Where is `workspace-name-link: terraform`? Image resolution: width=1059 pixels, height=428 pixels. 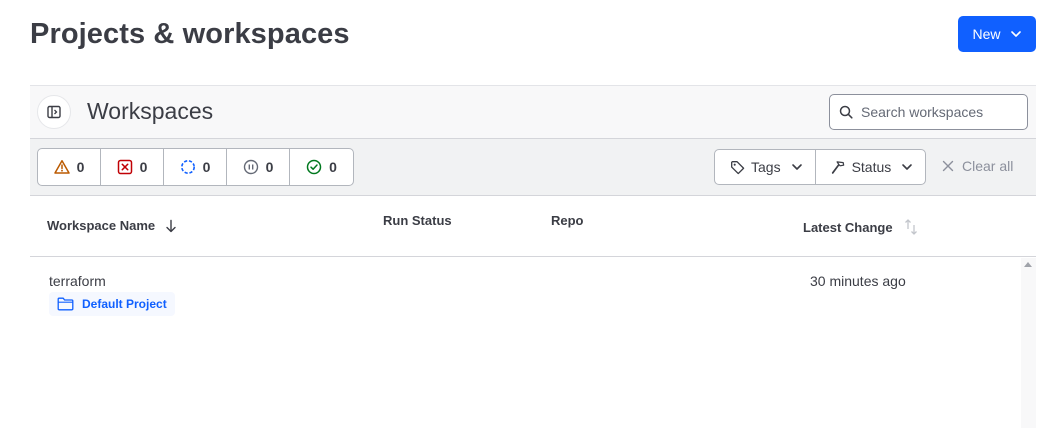 workspace-name-link: terraform is located at coordinates (77, 281).